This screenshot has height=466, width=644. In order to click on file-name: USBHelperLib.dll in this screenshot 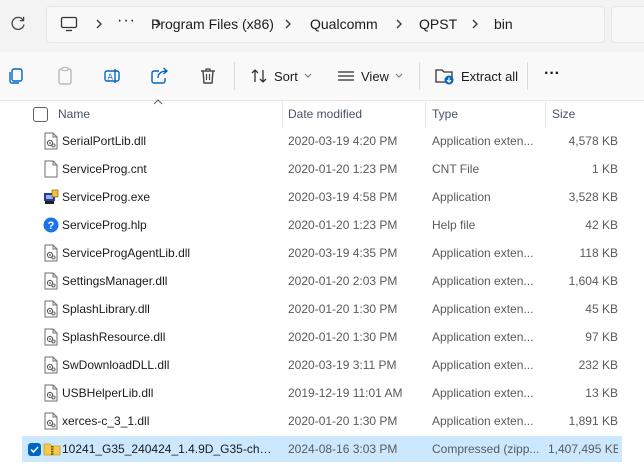, I will do `click(108, 393)`.